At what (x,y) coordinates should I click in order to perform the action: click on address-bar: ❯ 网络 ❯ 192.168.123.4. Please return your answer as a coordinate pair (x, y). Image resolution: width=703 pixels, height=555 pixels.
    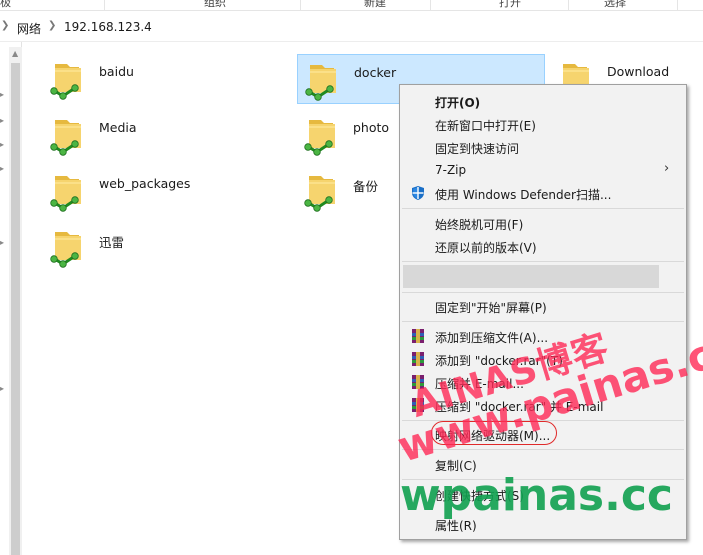
    Looking at the image, I should click on (351, 27).